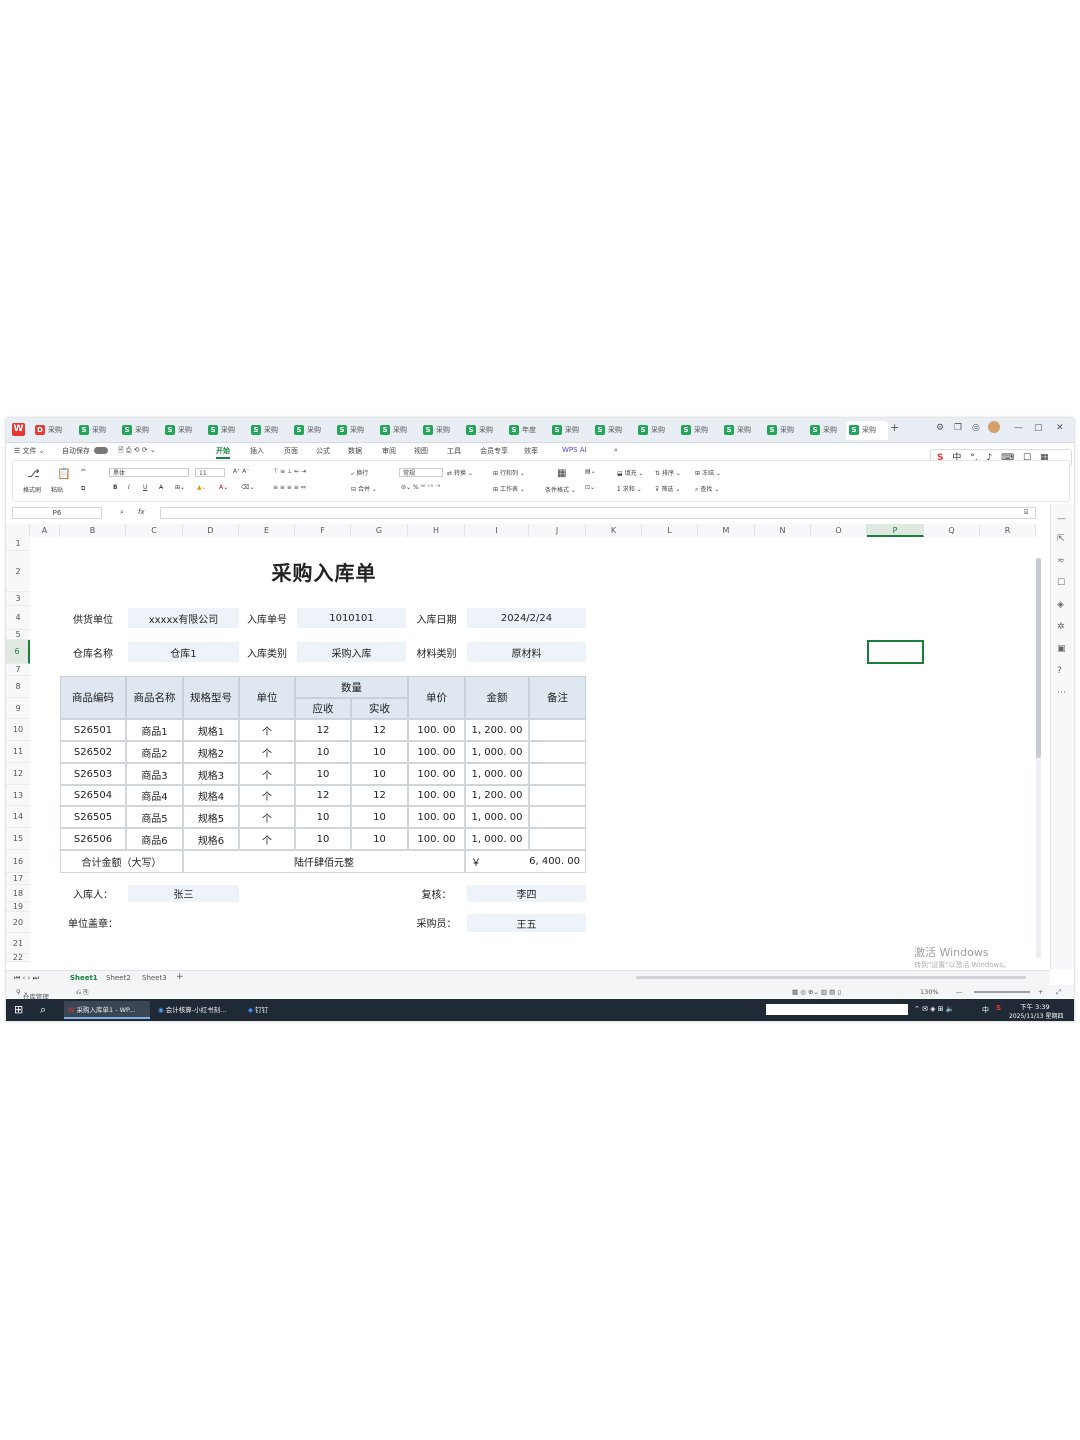  I want to click on file-menu: ☰ 文件 ⌄, so click(29, 451).